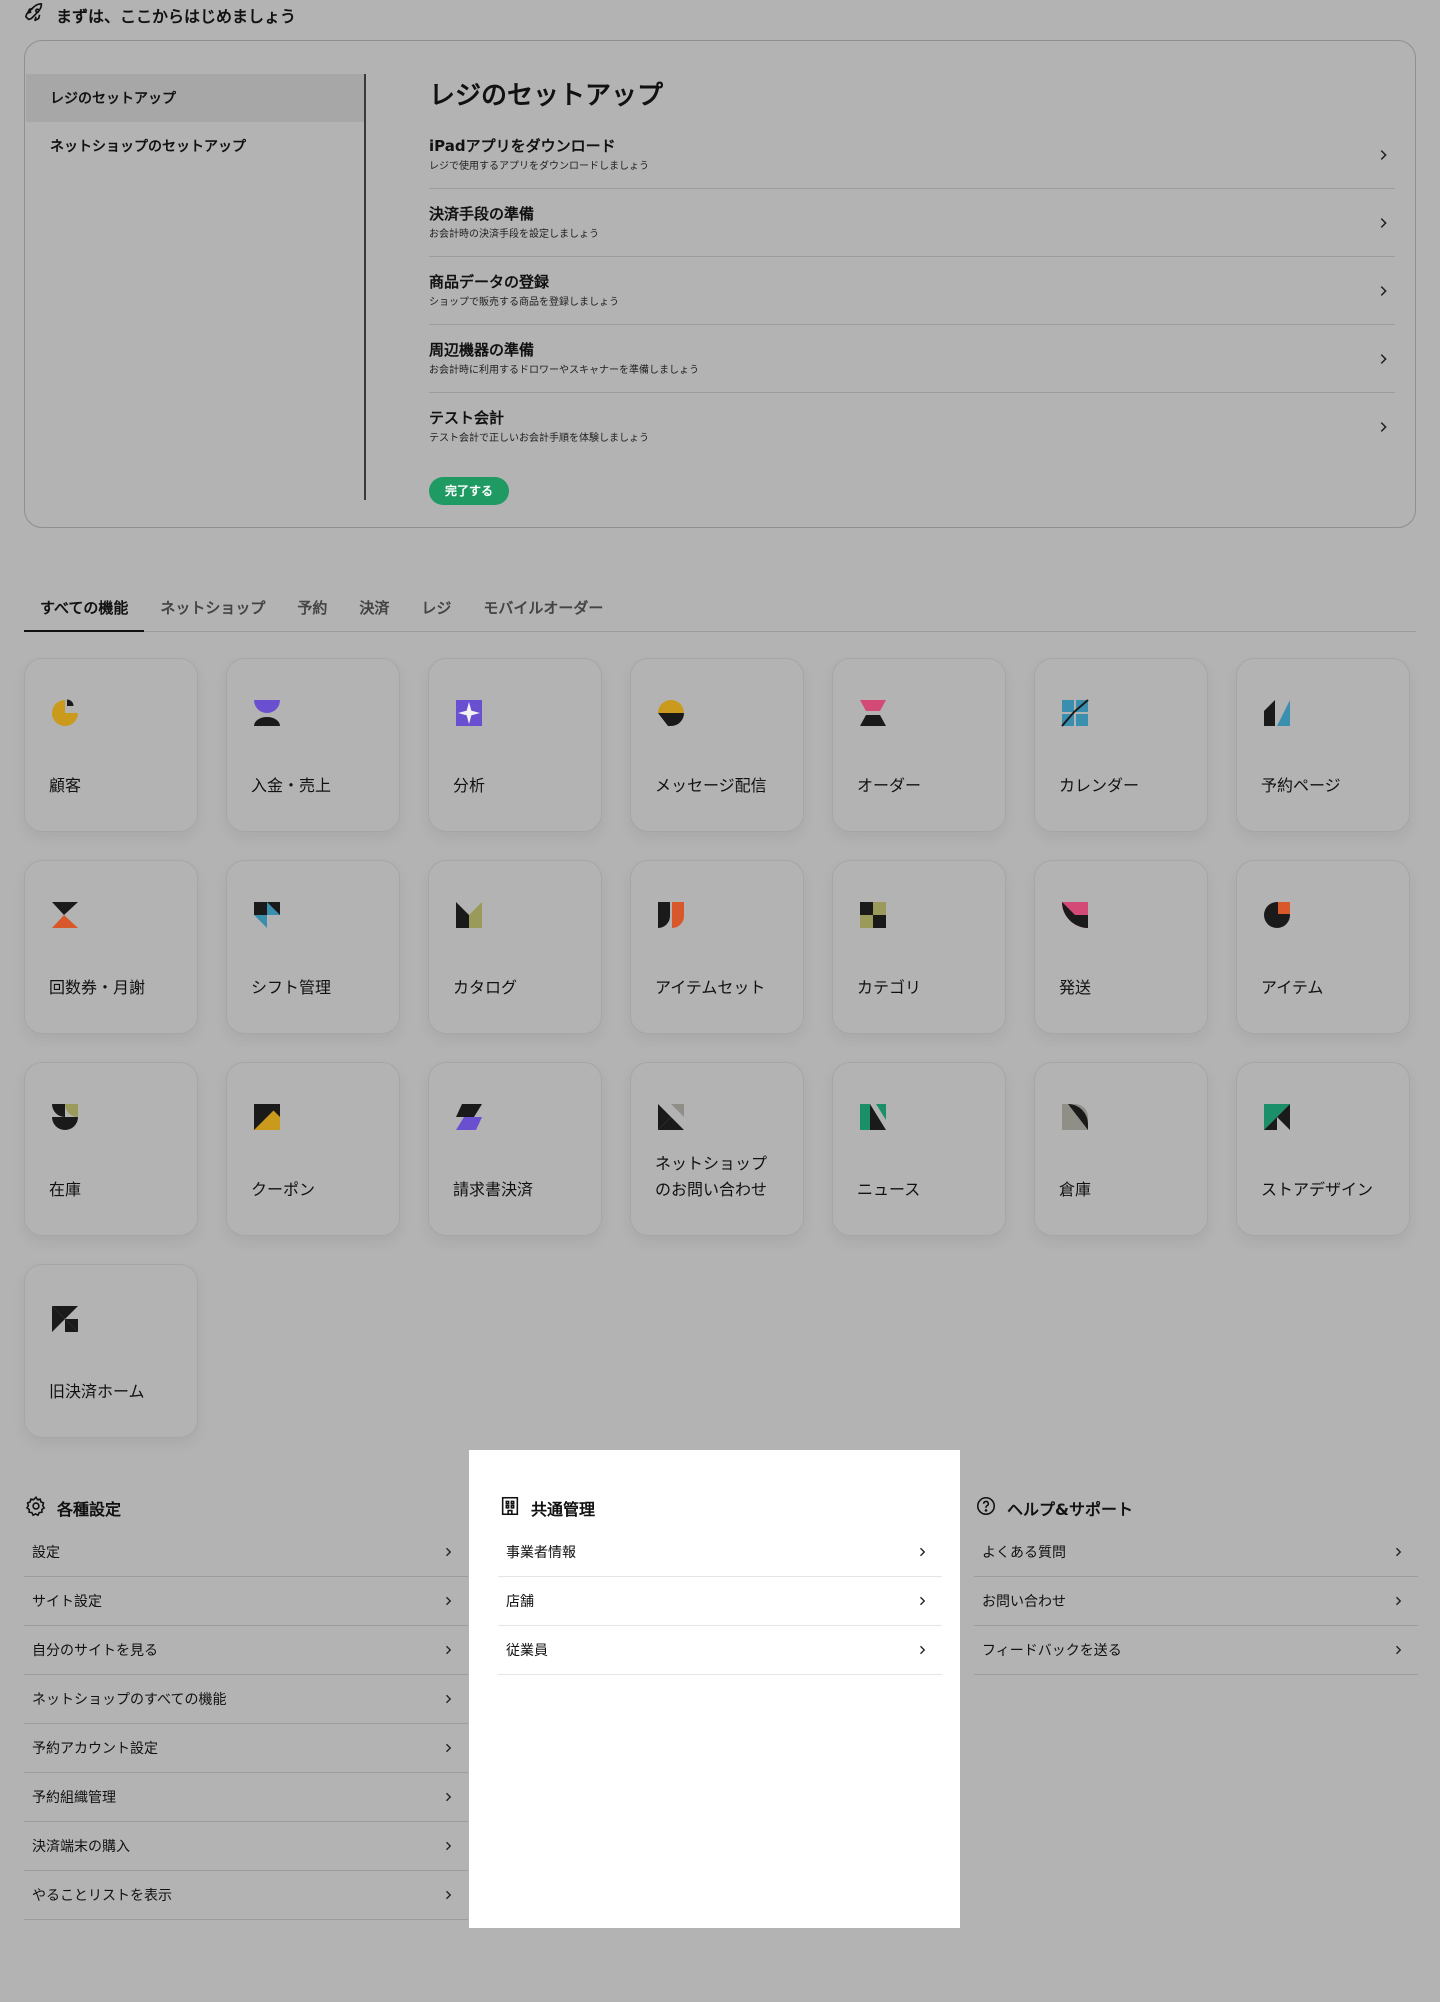  What do you see at coordinates (717, 947) in the screenshot?
I see `feature-card-item-set: アイテムセット` at bounding box center [717, 947].